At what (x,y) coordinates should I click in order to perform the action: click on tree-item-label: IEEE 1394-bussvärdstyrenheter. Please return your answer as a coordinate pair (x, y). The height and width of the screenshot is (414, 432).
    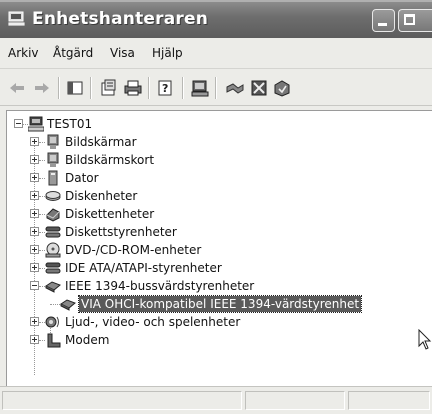
    Looking at the image, I should click on (160, 286).